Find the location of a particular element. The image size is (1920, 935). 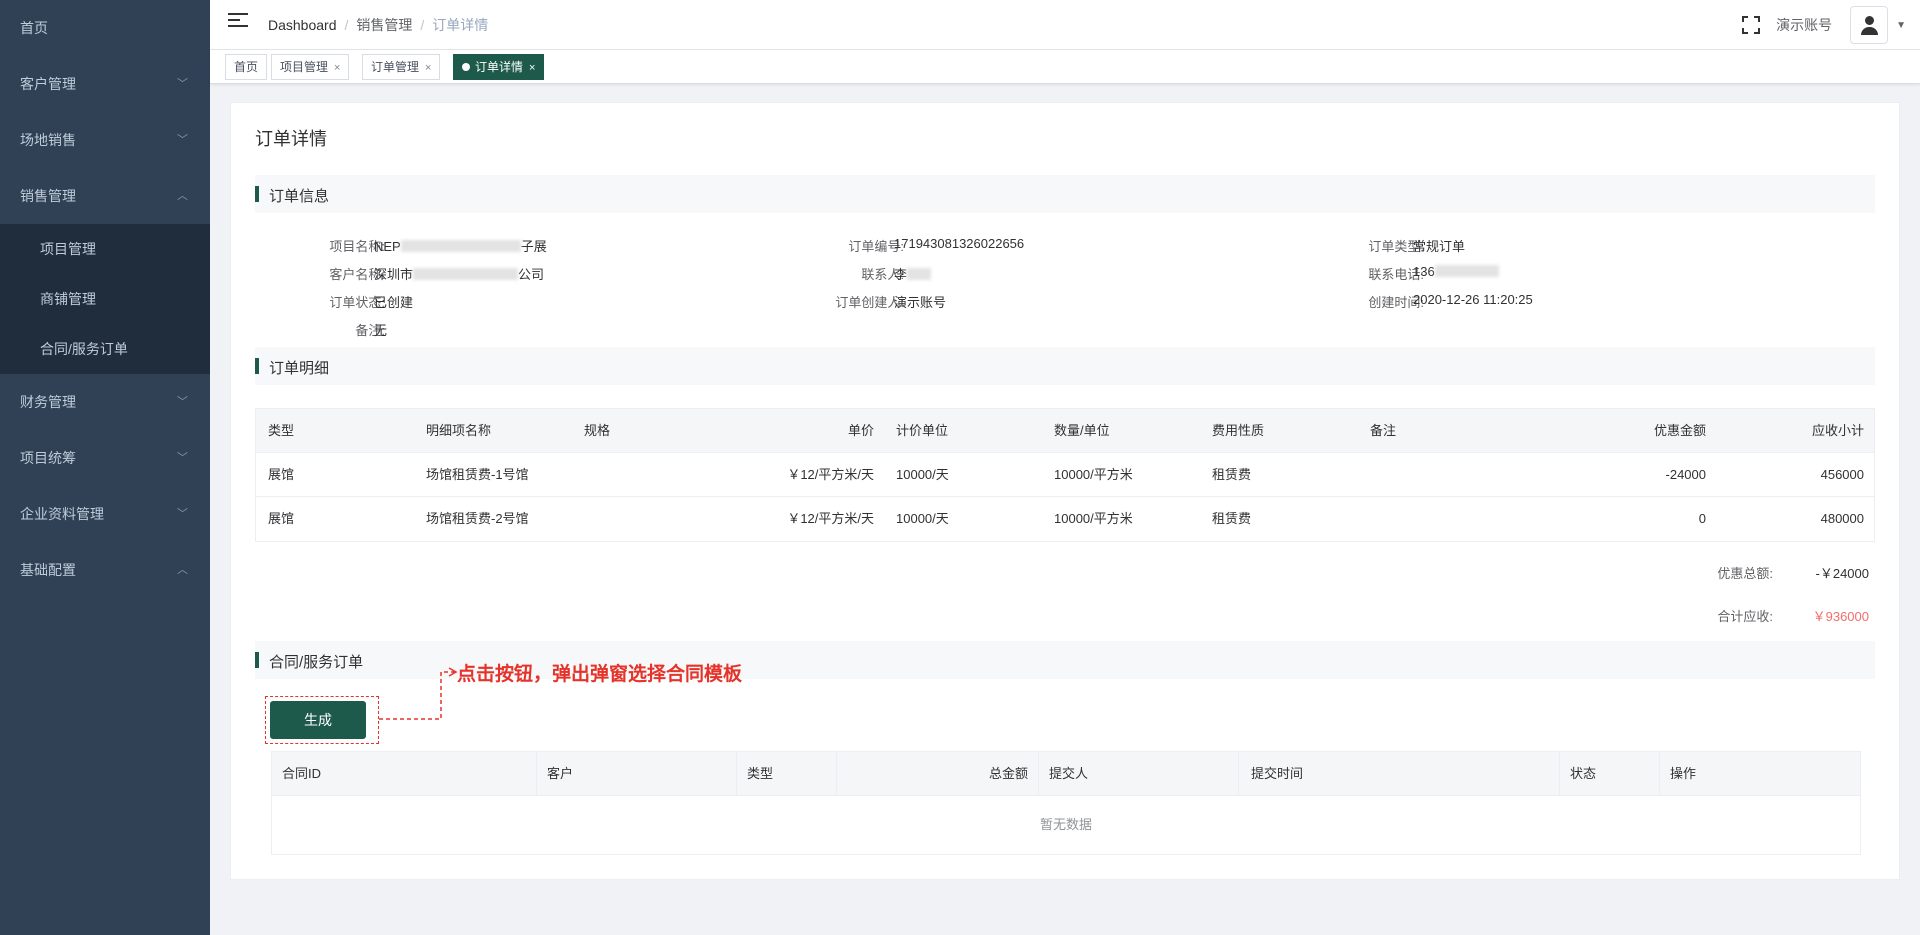

active-dot-icon is located at coordinates (466, 67).